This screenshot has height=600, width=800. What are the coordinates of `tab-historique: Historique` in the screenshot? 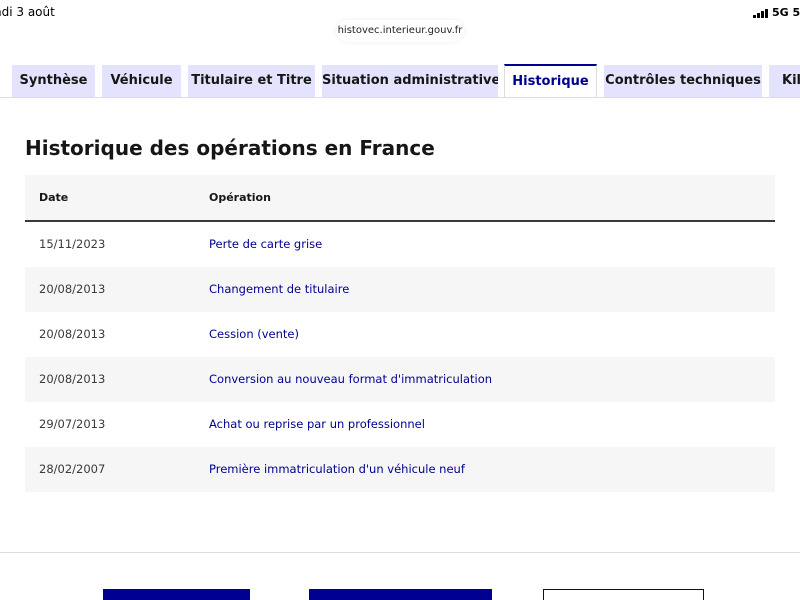 It's located at (550, 80).